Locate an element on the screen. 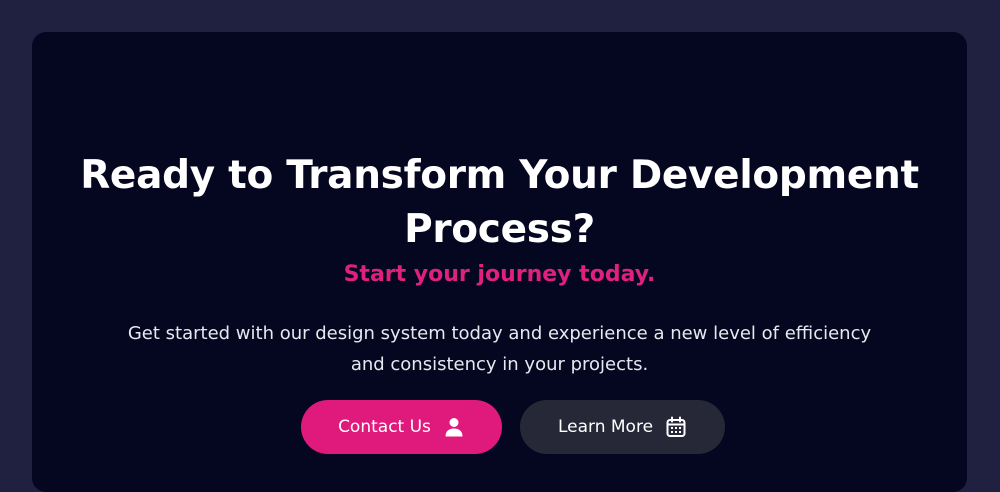 This screenshot has width=1000, height=492. calendar-icon is located at coordinates (676, 427).